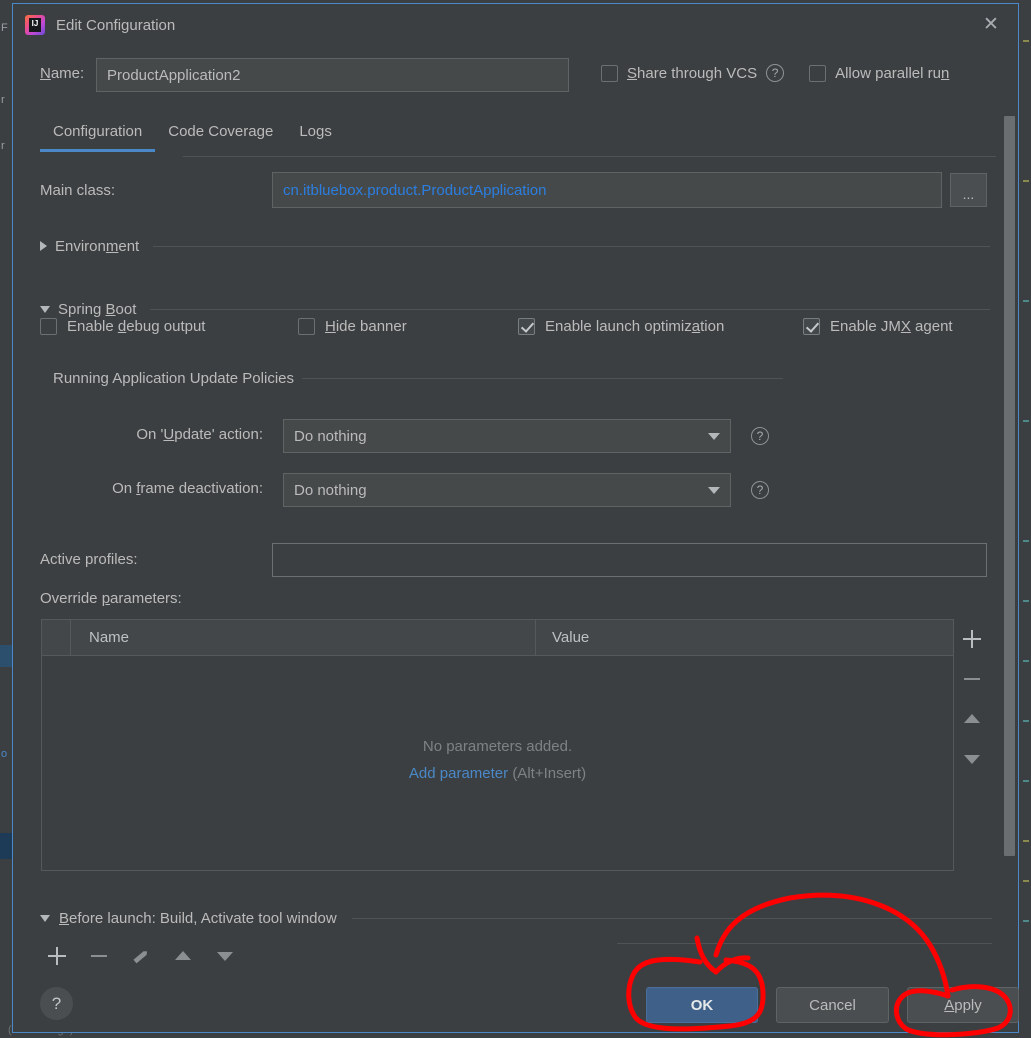  What do you see at coordinates (48, 326) in the screenshot?
I see `enable-debug-output-checkbox` at bounding box center [48, 326].